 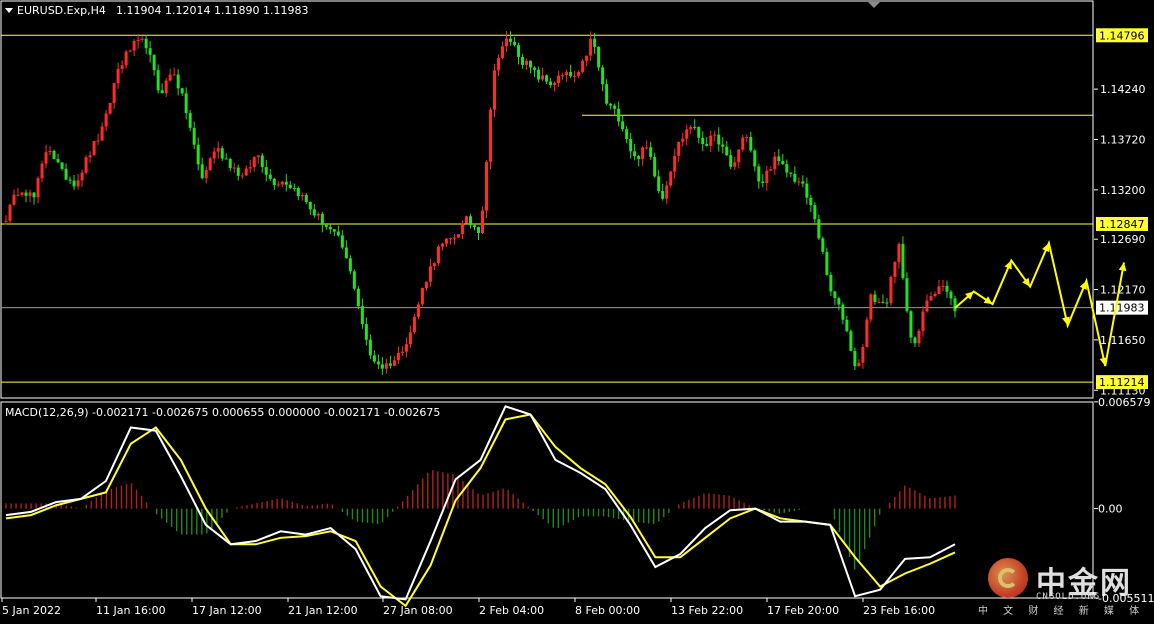 What do you see at coordinates (480, 520) in the screenshot?
I see `macd-histogram` at bounding box center [480, 520].